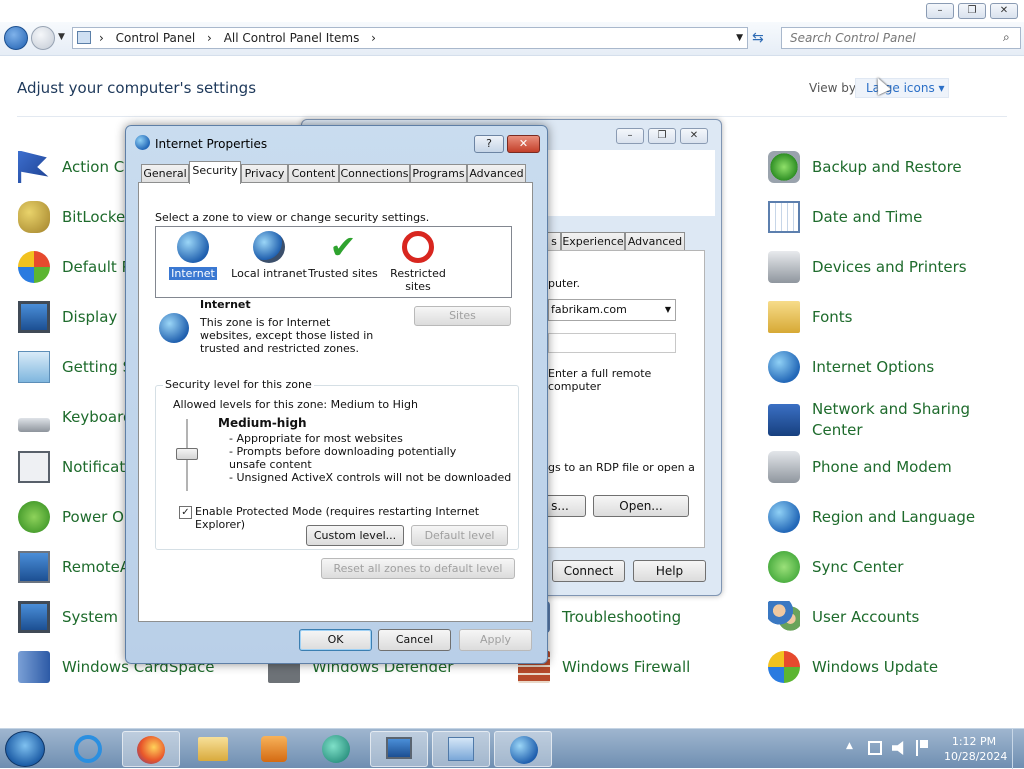 The width and height of the screenshot is (1024, 769). I want to click on rd-window-controls: – ❐ ✕, so click(662, 136).